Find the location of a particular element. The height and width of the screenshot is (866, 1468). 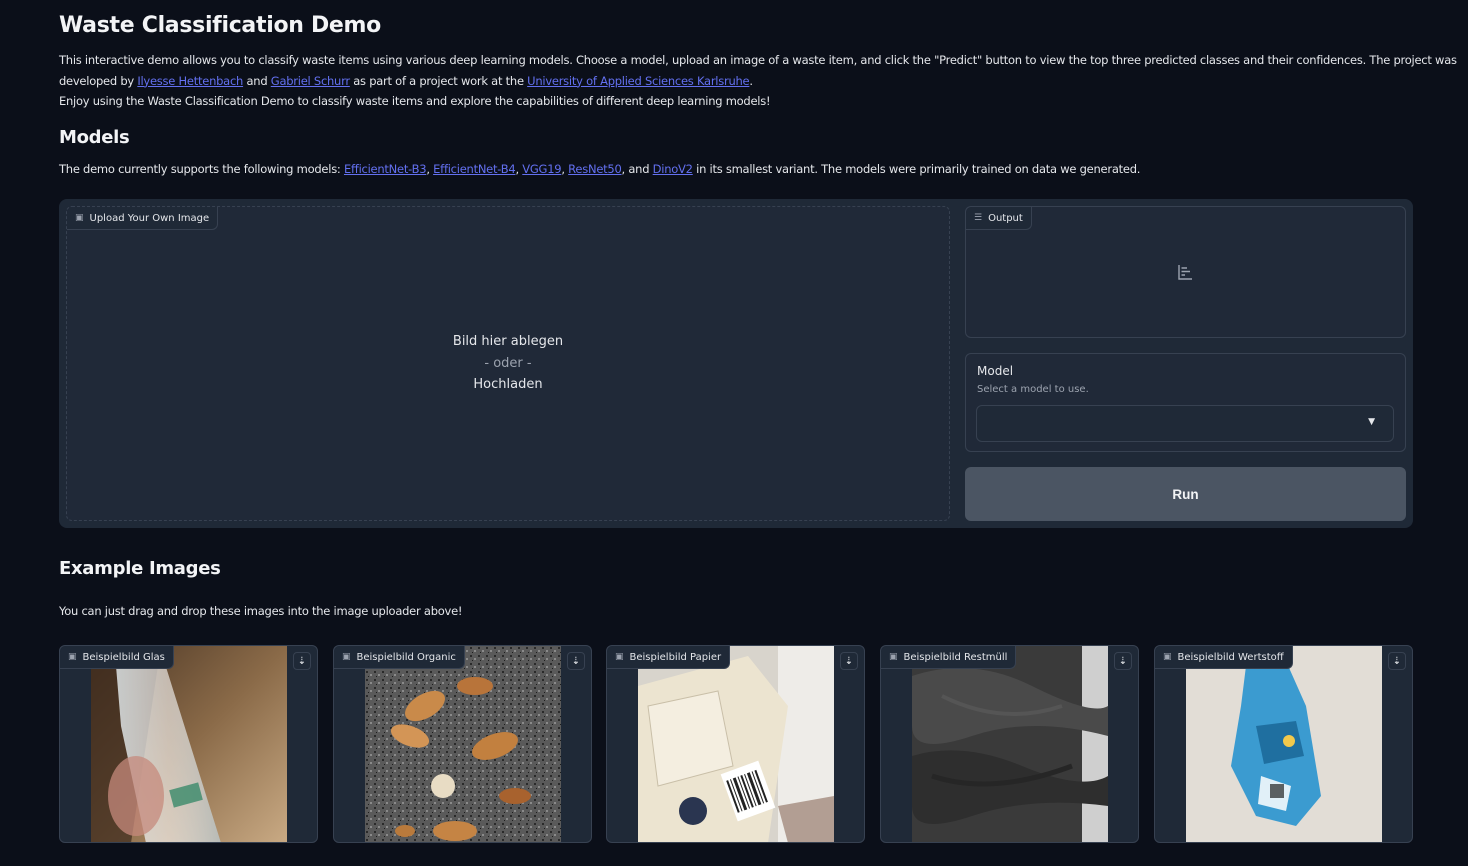

example-label: ▣ Beispielbild Glas is located at coordinates (117, 657).